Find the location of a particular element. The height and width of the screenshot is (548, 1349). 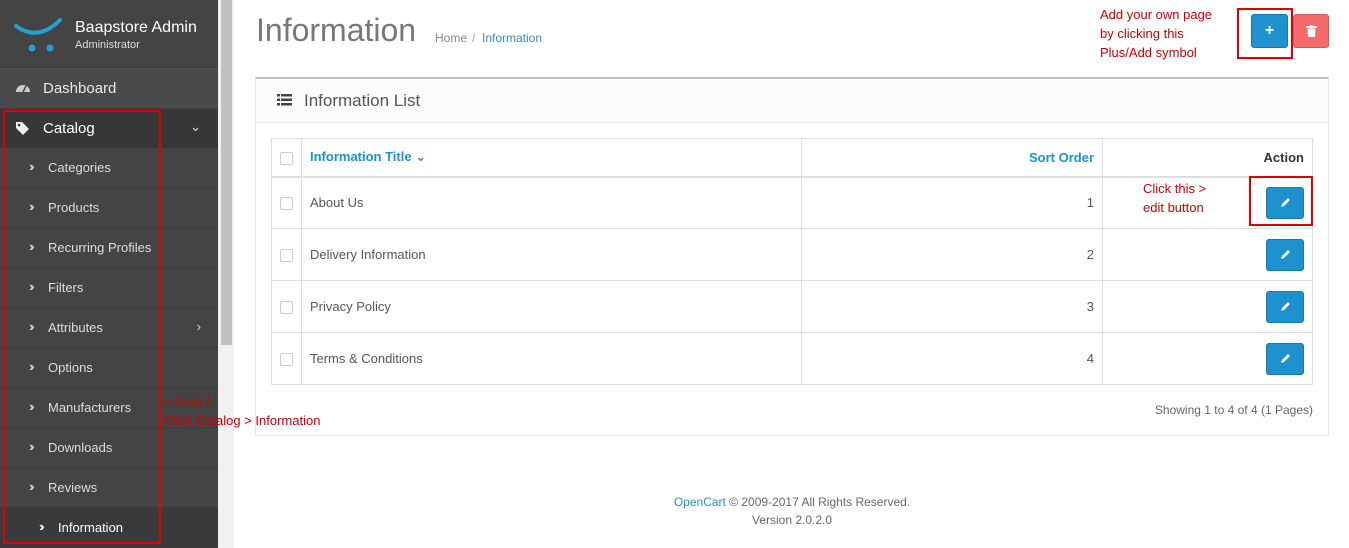

row-title: Terms & Conditions is located at coordinates (551, 358).